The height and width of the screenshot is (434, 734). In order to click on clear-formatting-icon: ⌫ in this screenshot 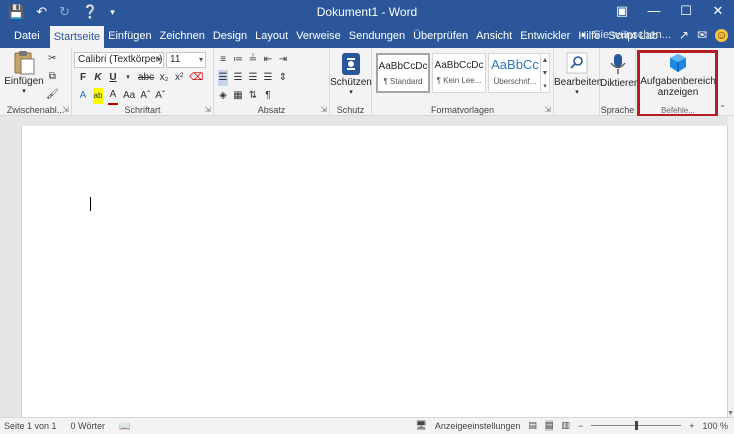, I will do `click(196, 78)`.